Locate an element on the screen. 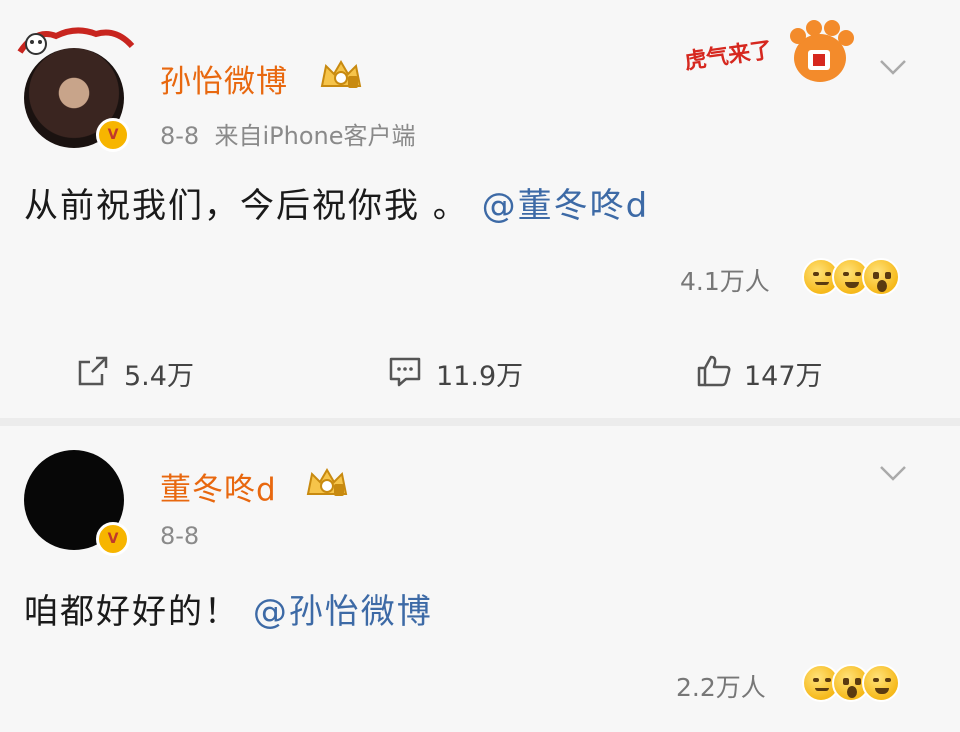  mention-link: @董冬咚d is located at coordinates (566, 206).